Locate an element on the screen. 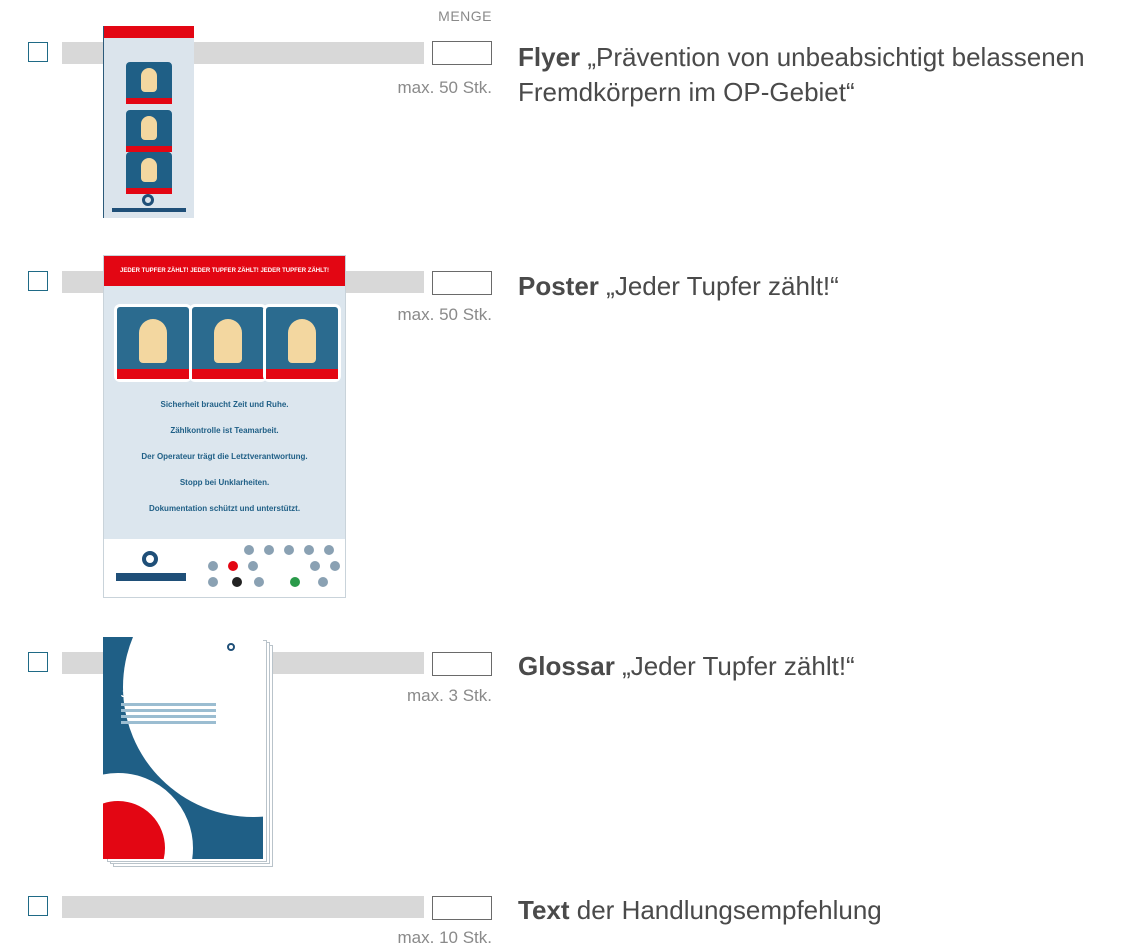 The height and width of the screenshot is (952, 1125). glossar-max-label: max. 3 Stk. is located at coordinates (449, 695).